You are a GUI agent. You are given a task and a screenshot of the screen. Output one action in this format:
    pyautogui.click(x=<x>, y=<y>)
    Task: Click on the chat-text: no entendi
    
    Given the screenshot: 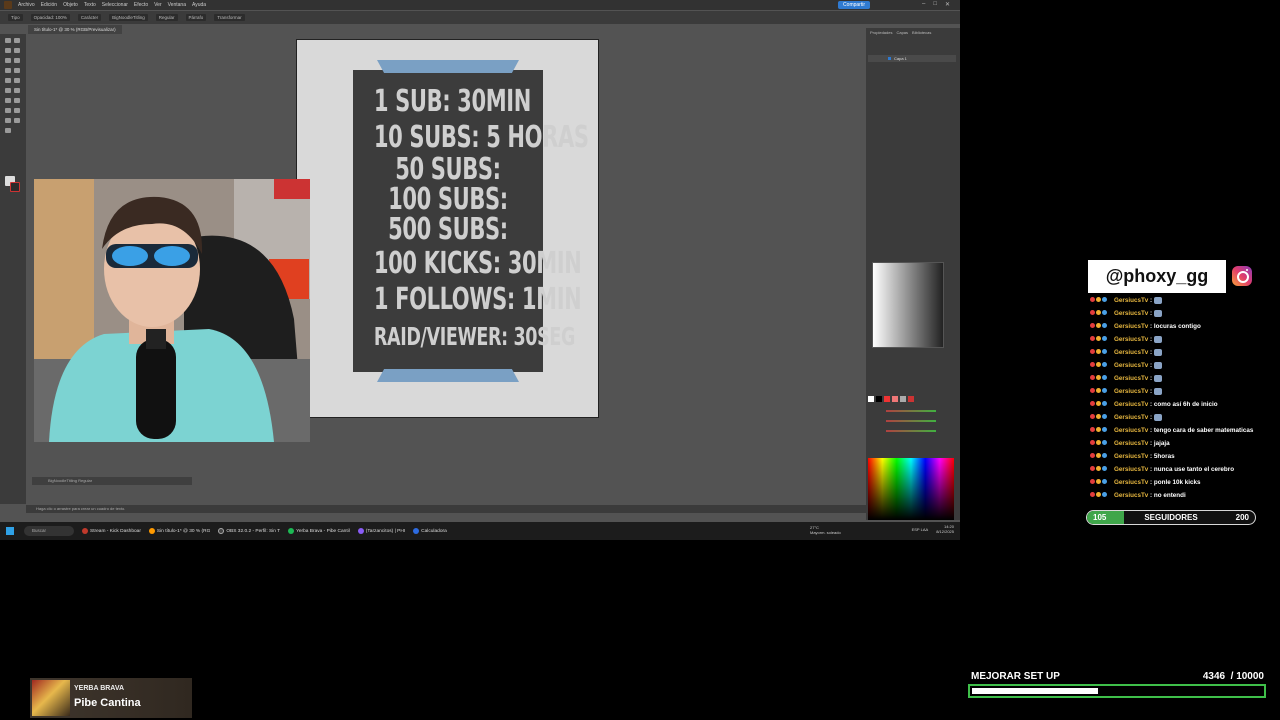 What is the action you would take?
    pyautogui.click(x=1169, y=495)
    